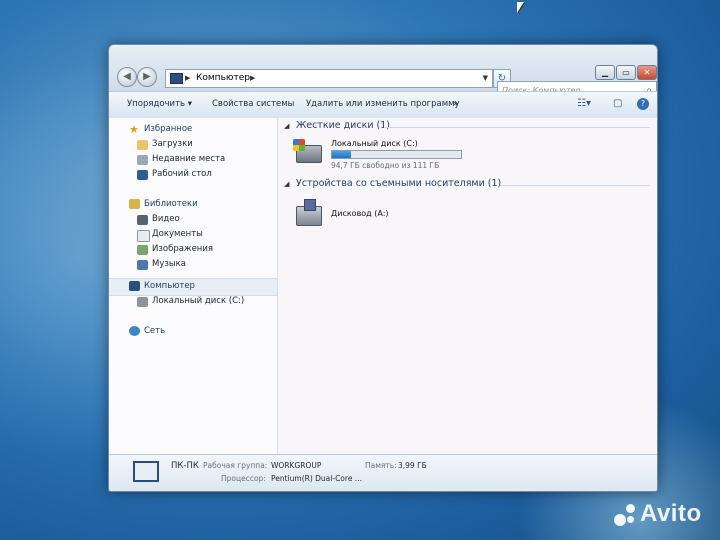 The image size is (720, 540). What do you see at coordinates (625, 515) in the screenshot?
I see `avito-logo-icon` at bounding box center [625, 515].